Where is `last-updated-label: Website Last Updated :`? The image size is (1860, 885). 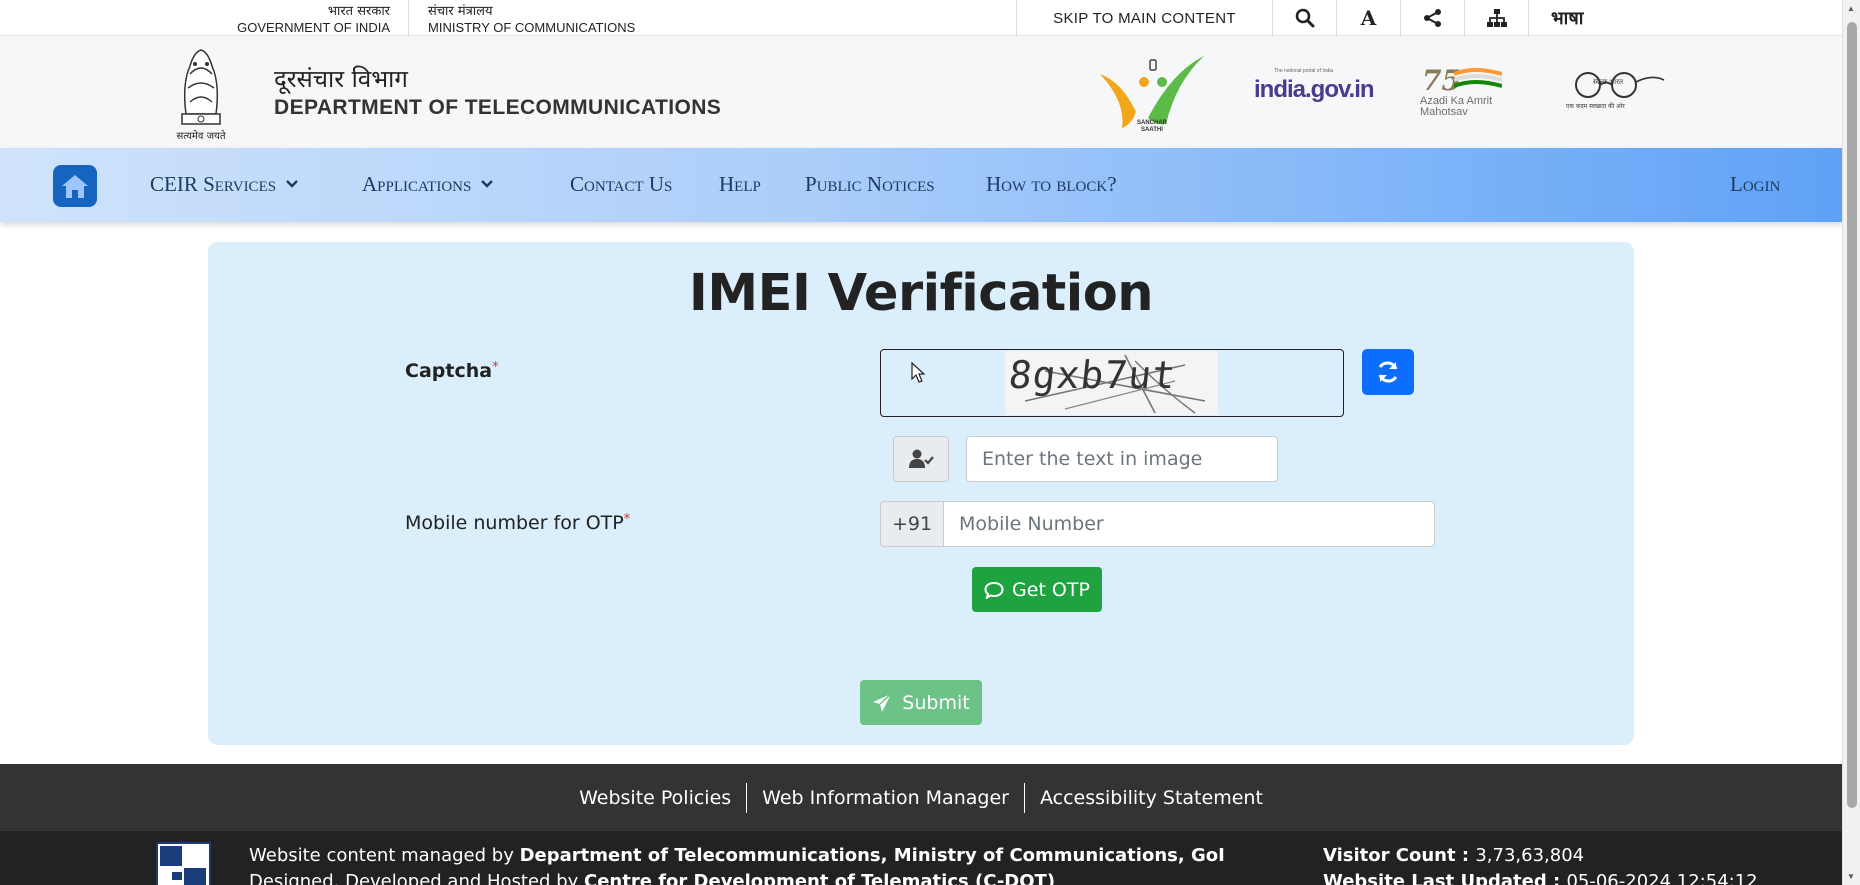 last-updated-label: Website Last Updated : is located at coordinates (1445, 878).